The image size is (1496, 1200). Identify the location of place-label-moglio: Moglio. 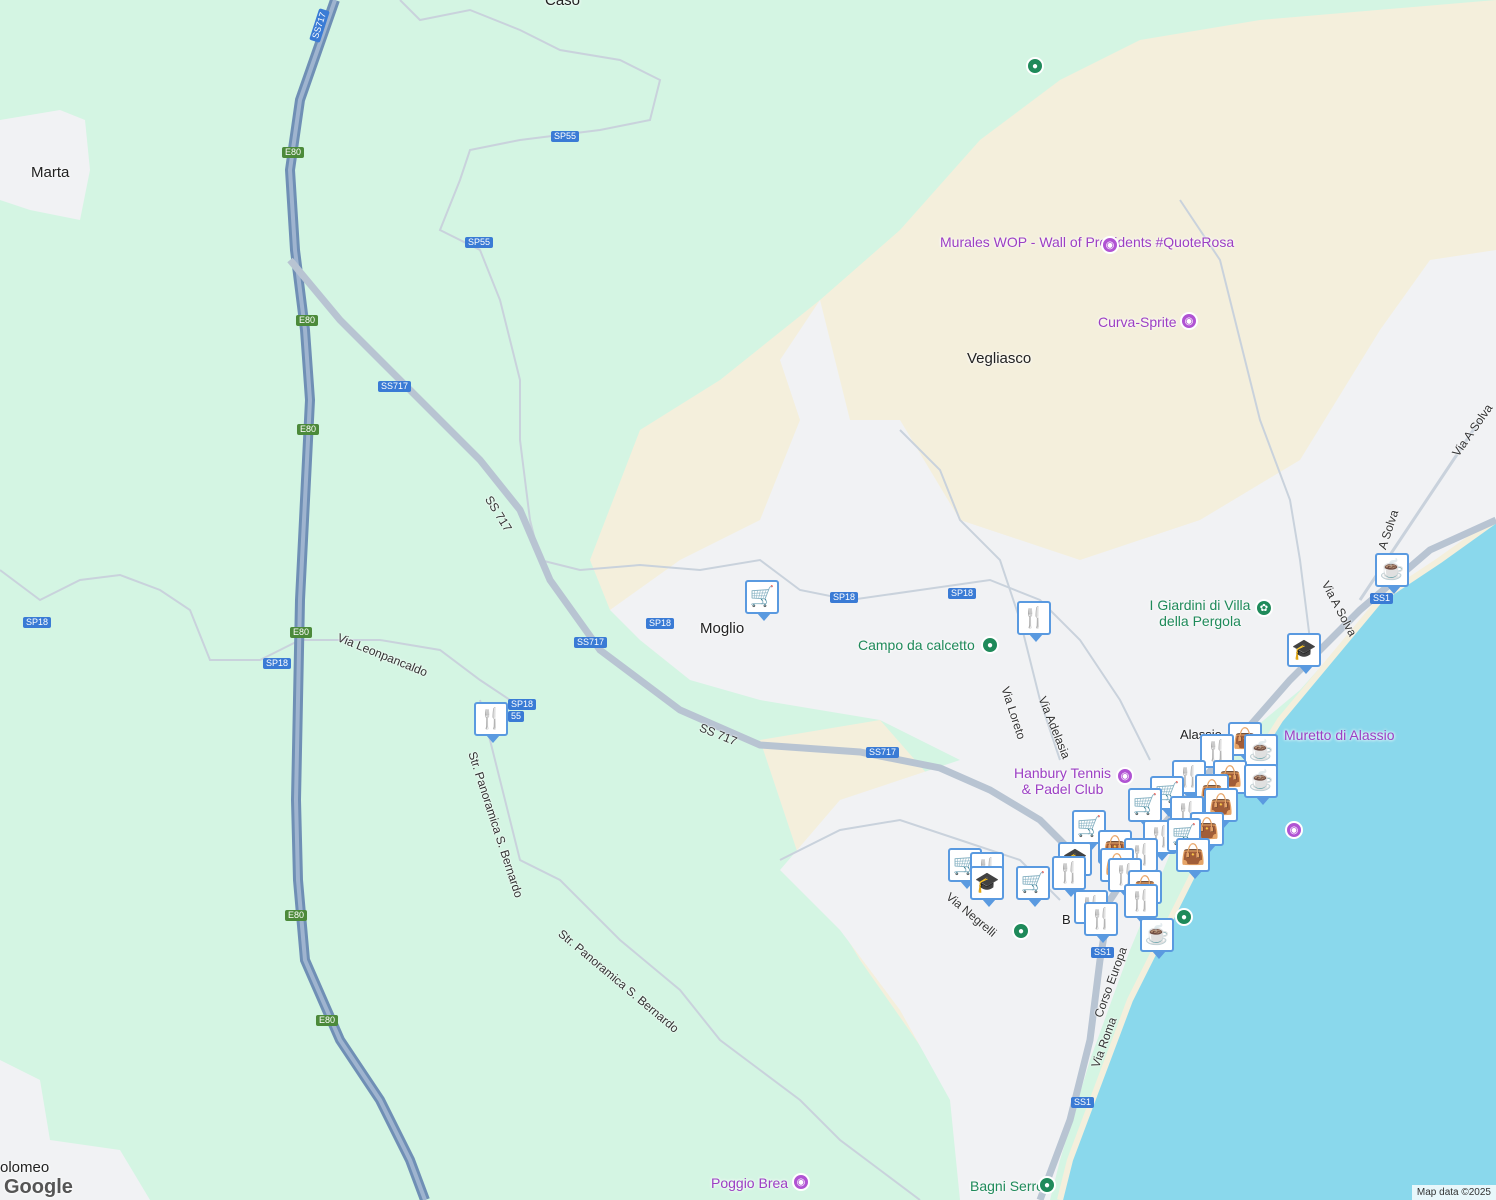
(722, 628).